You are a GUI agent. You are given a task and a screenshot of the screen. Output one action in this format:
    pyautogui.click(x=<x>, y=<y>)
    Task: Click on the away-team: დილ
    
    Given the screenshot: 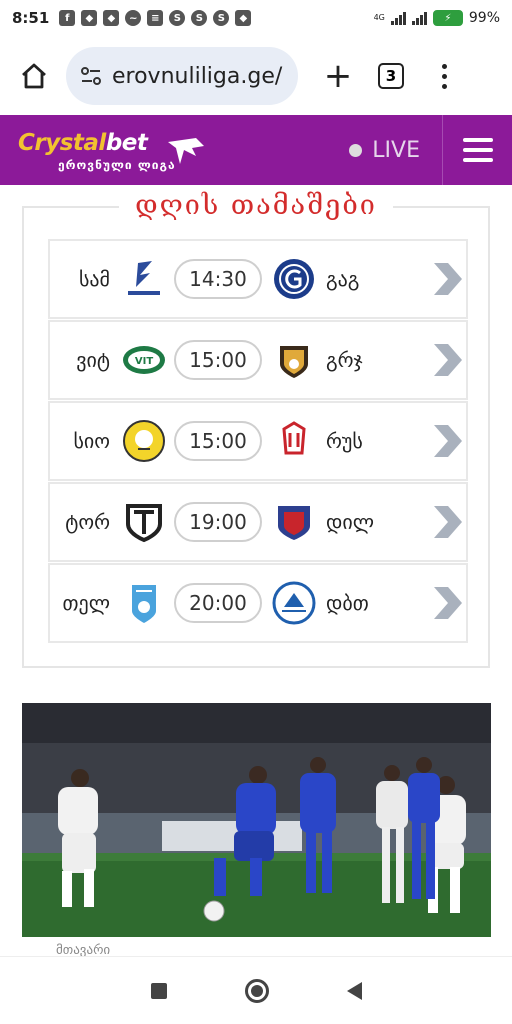 What is the action you would take?
    pyautogui.click(x=350, y=522)
    